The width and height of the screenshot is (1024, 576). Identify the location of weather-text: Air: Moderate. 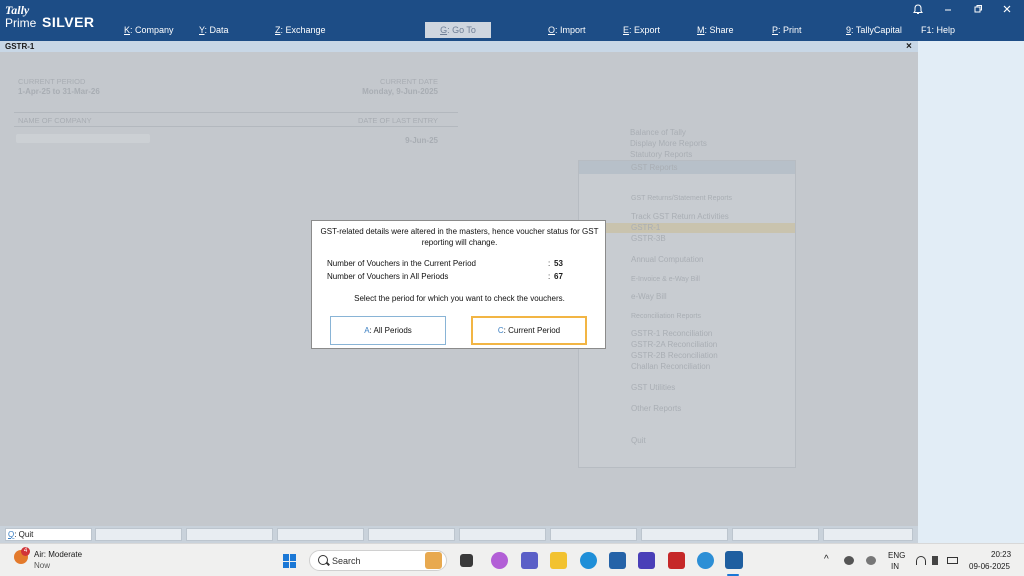
(58, 554).